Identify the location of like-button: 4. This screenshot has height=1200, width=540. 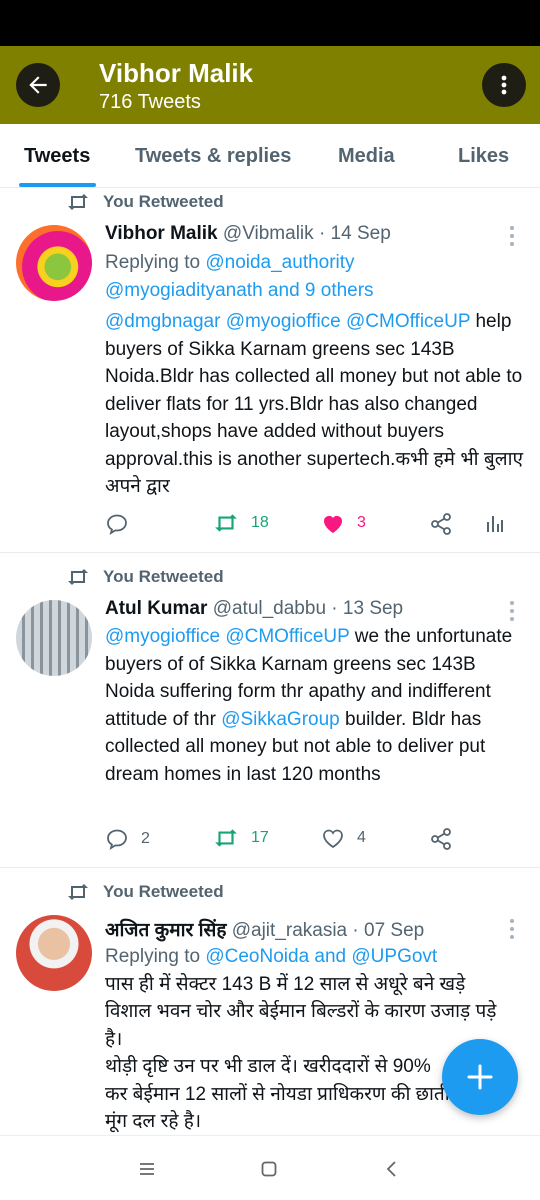
(343, 838).